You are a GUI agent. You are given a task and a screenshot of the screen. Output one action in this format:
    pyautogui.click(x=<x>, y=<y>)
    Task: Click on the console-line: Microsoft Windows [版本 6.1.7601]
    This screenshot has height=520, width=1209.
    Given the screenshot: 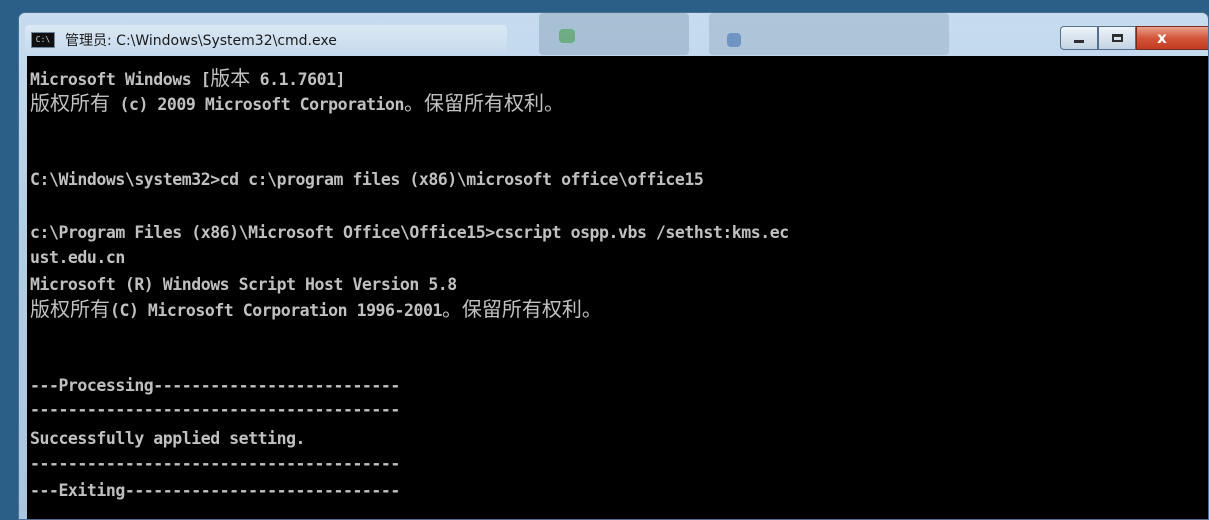 What is the action you would take?
    pyautogui.click(x=187, y=79)
    